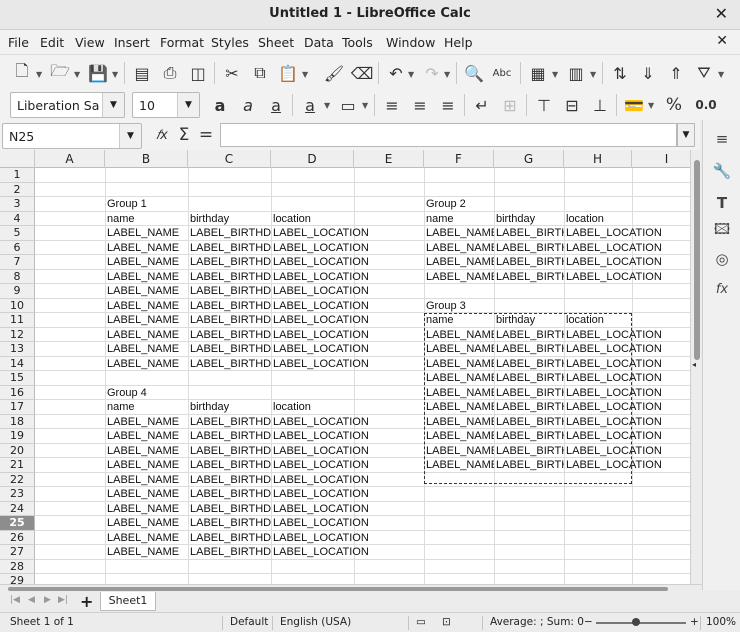 This screenshot has height=632, width=740. Describe the element at coordinates (459, 436) in the screenshot. I see `cell-f19: LABEL_NAME` at that location.